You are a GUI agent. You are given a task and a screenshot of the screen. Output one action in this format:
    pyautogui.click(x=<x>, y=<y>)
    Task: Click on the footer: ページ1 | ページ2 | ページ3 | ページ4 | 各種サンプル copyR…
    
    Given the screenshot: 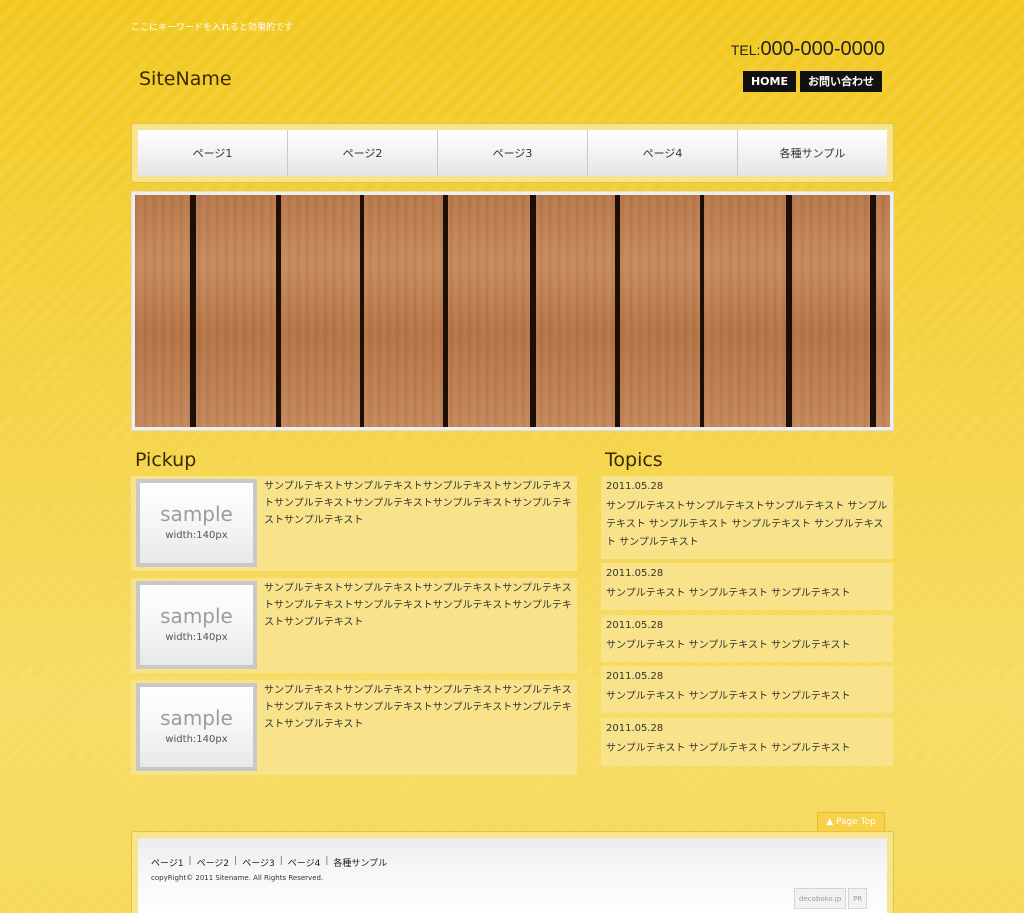 What is the action you would take?
    pyautogui.click(x=512, y=872)
    